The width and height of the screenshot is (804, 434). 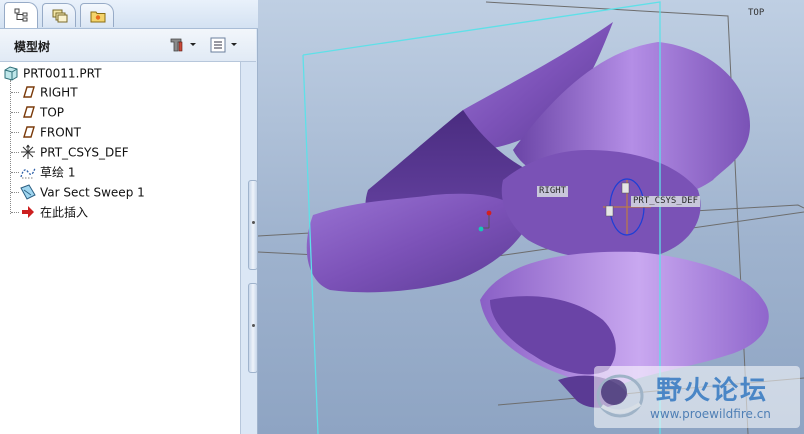 I want to click on panel-header: 模型树, so click(x=128, y=45).